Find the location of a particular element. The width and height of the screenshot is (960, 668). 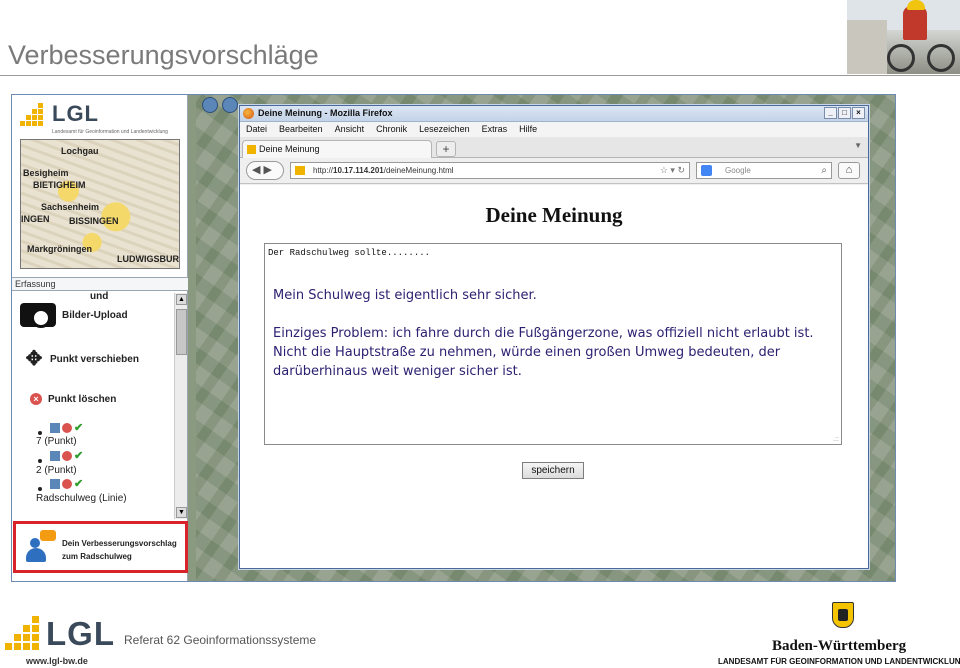

list-item: 2 (Punkt) is located at coordinates (56, 470).